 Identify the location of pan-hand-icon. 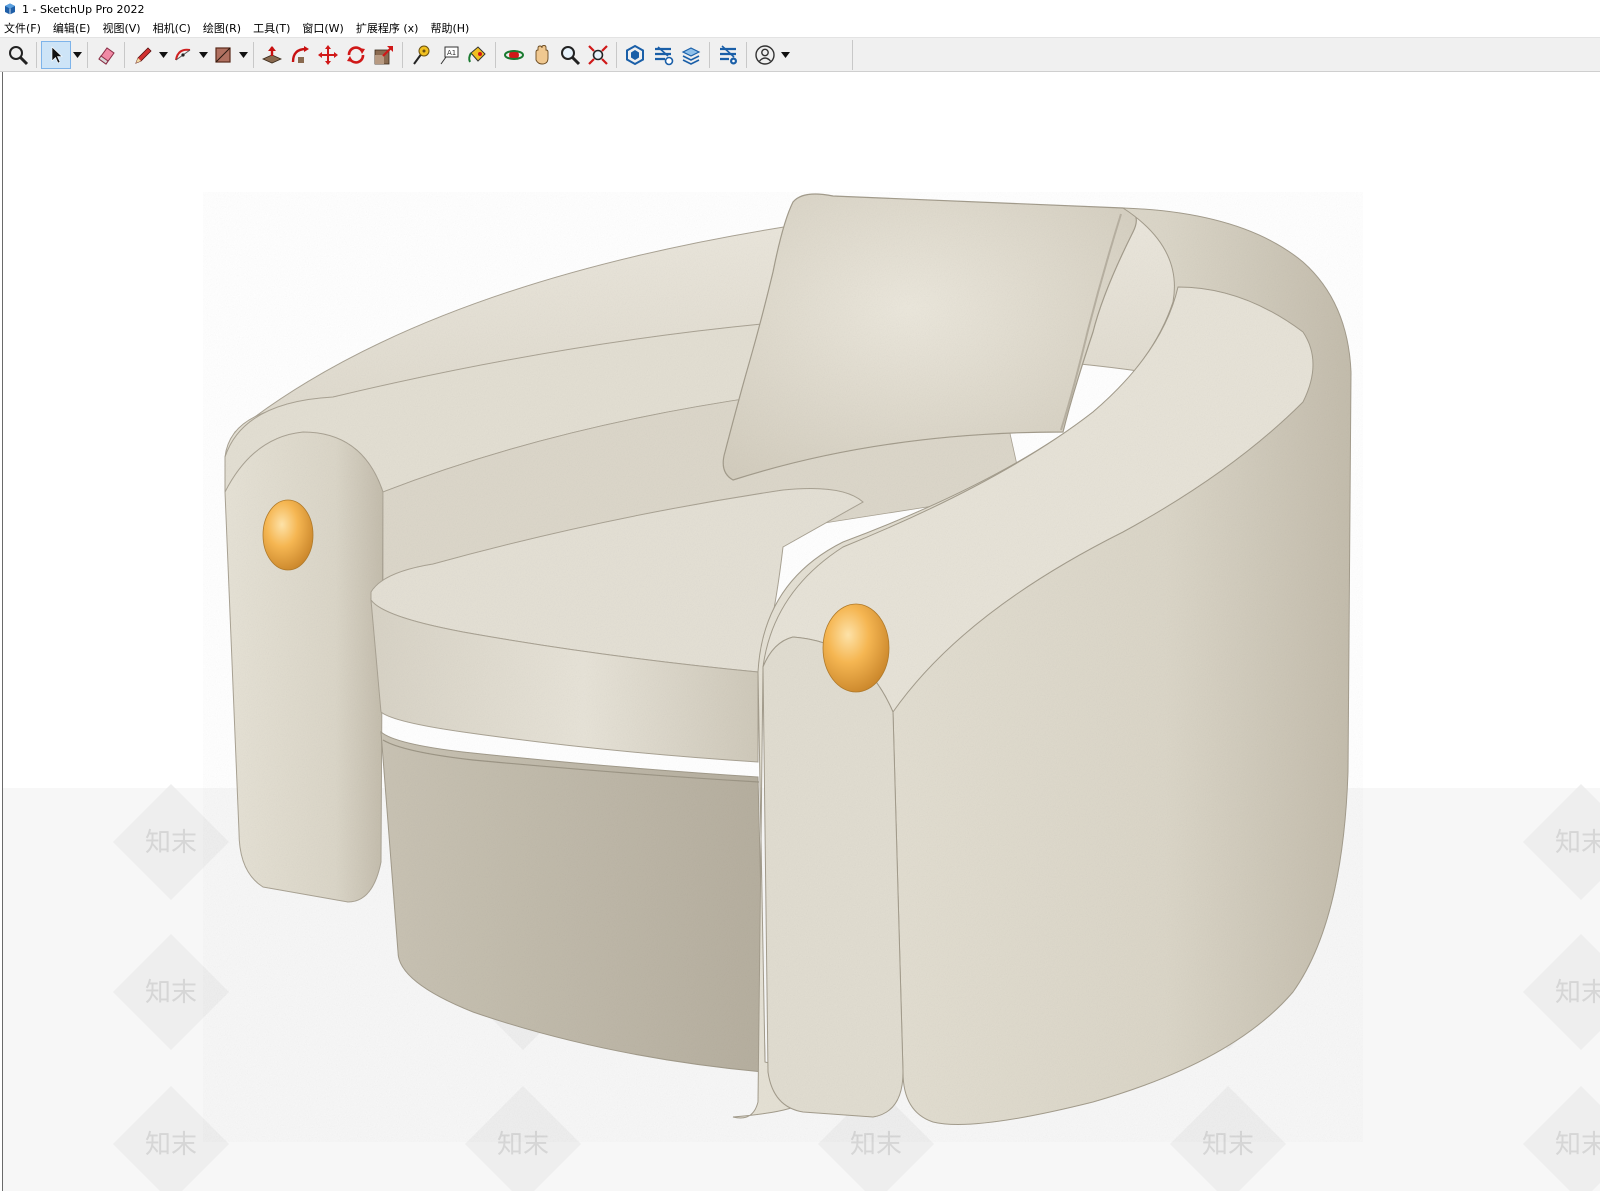
(542, 55).